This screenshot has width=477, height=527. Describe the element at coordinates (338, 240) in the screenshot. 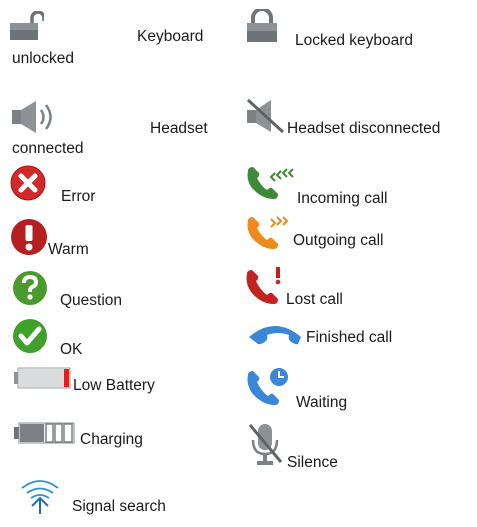

I see `outgoing-call-label: Outgoing call` at that location.